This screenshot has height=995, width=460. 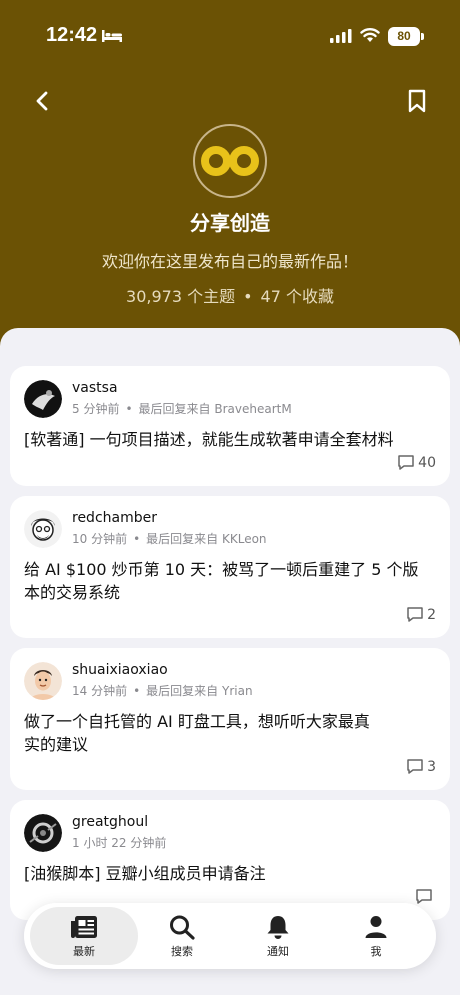 I want to click on bookmark-button, so click(x=417, y=101).